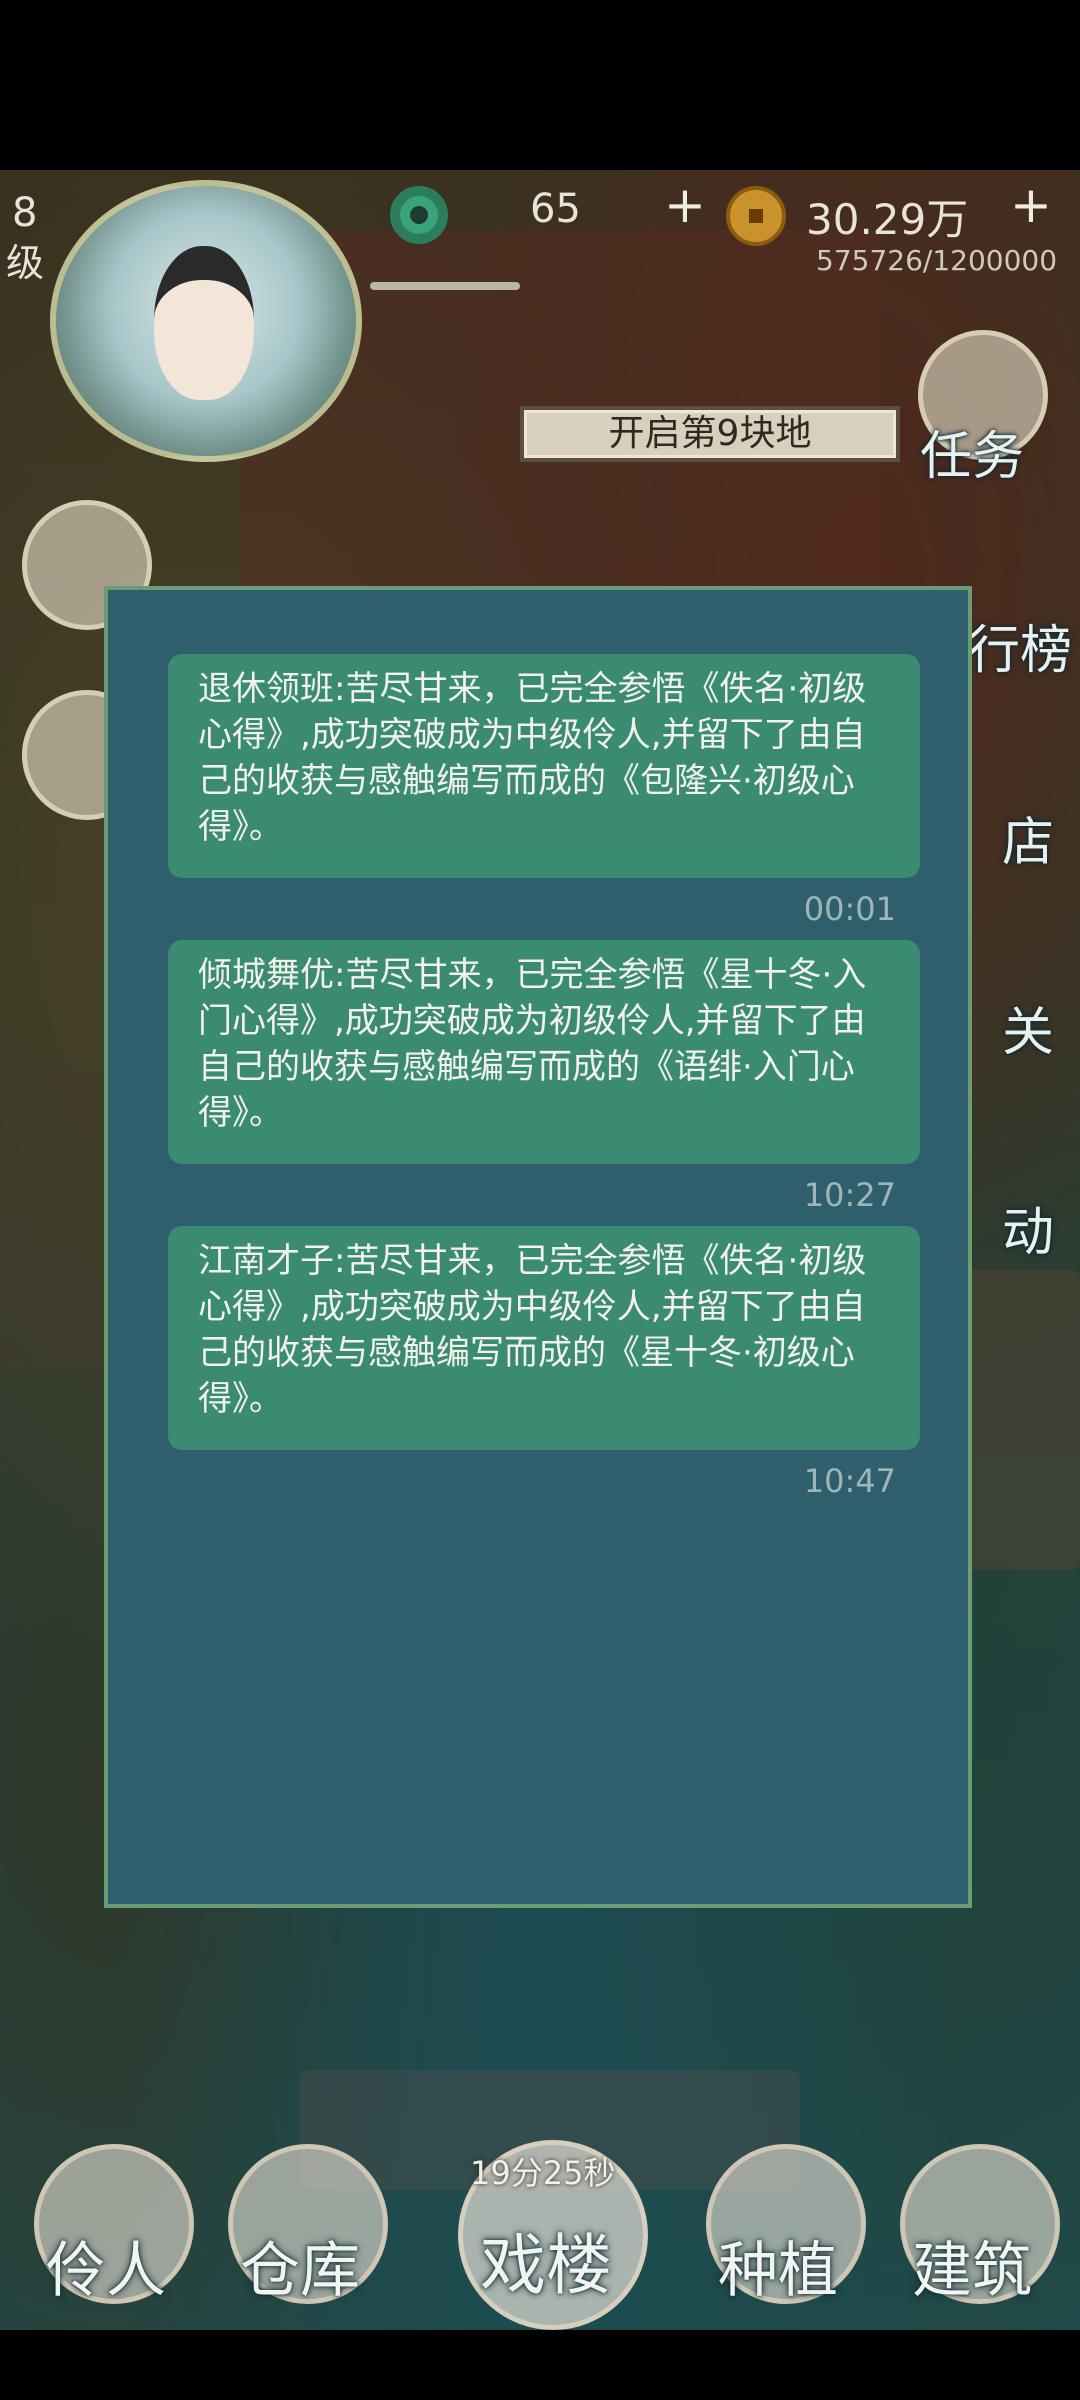 The height and width of the screenshot is (2400, 1080). What do you see at coordinates (849, 1195) in the screenshot?
I see `message-timestamp: 10:27` at bounding box center [849, 1195].